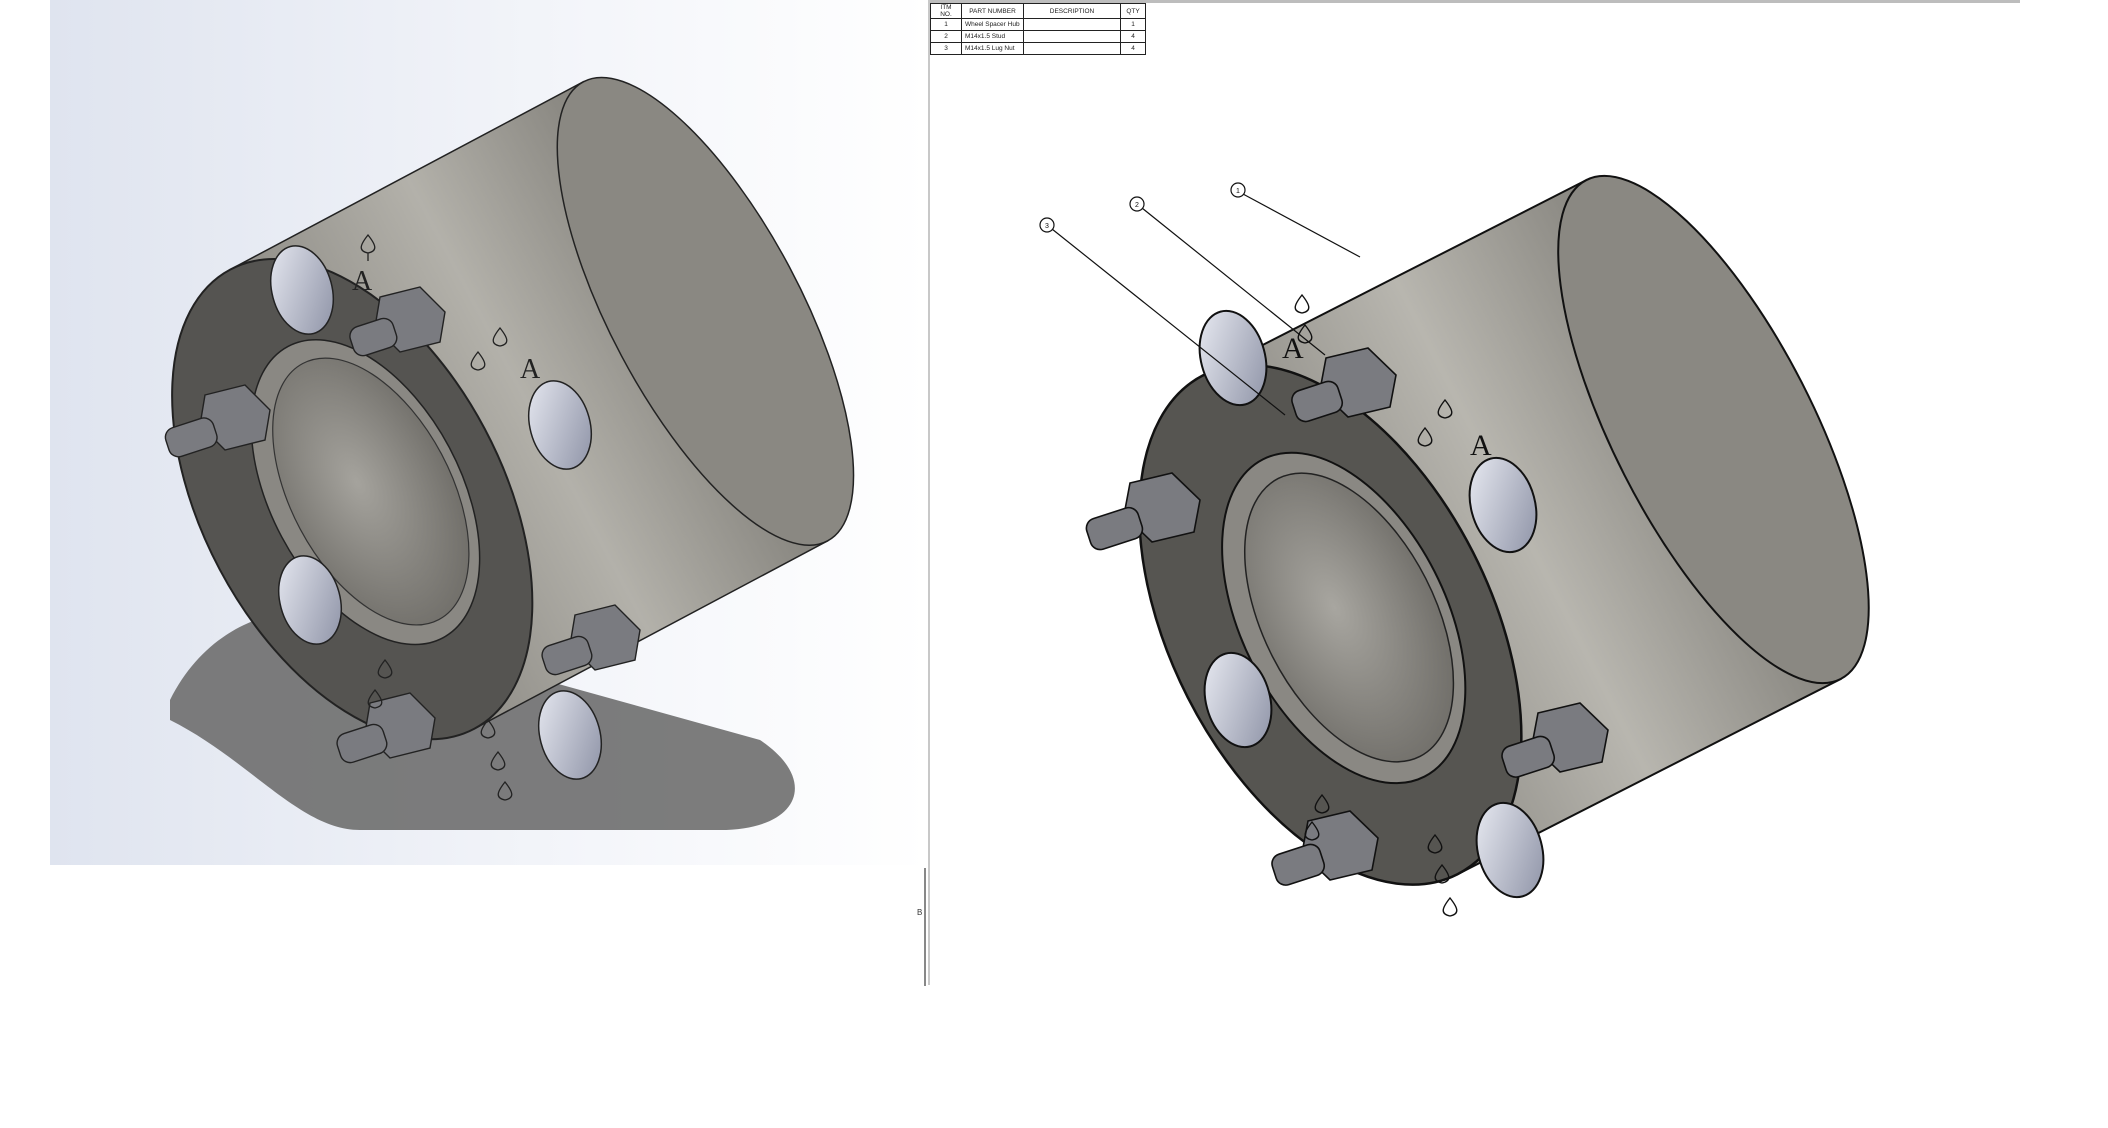 This screenshot has width=2108, height=1128. I want to click on balloon-3: 3, so click(1162, 316).